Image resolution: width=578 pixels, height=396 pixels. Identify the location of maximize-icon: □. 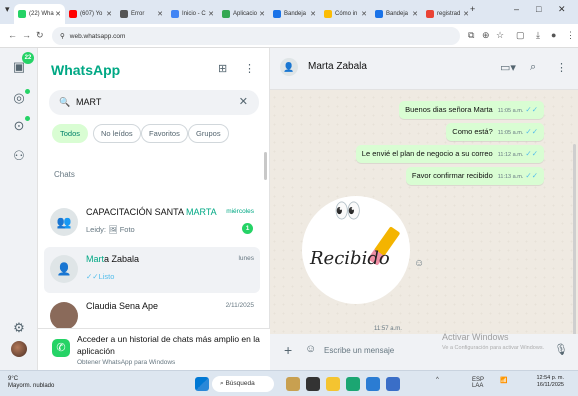
(538, 9).